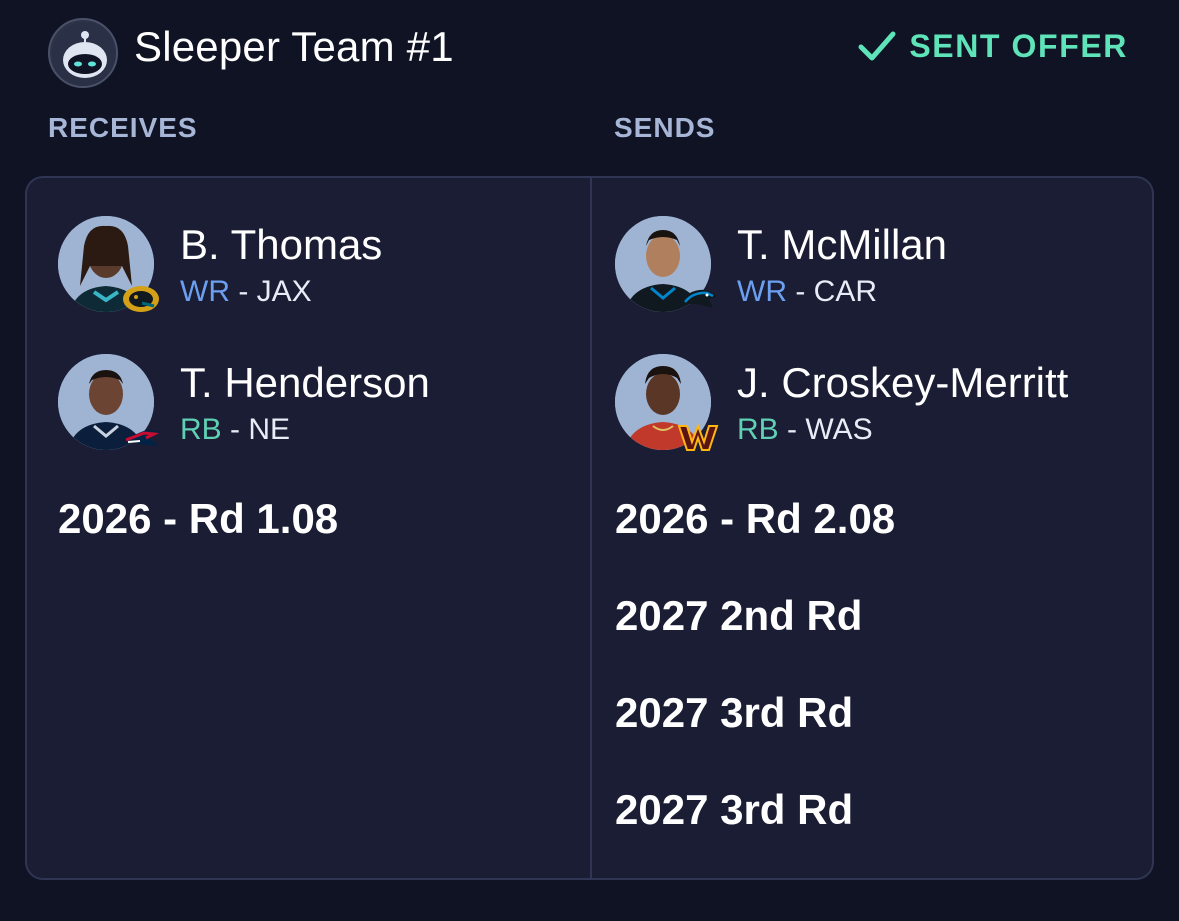 This screenshot has width=1179, height=921. What do you see at coordinates (738, 616) in the screenshot?
I see `draft-pick: 2027 2nd Rd` at bounding box center [738, 616].